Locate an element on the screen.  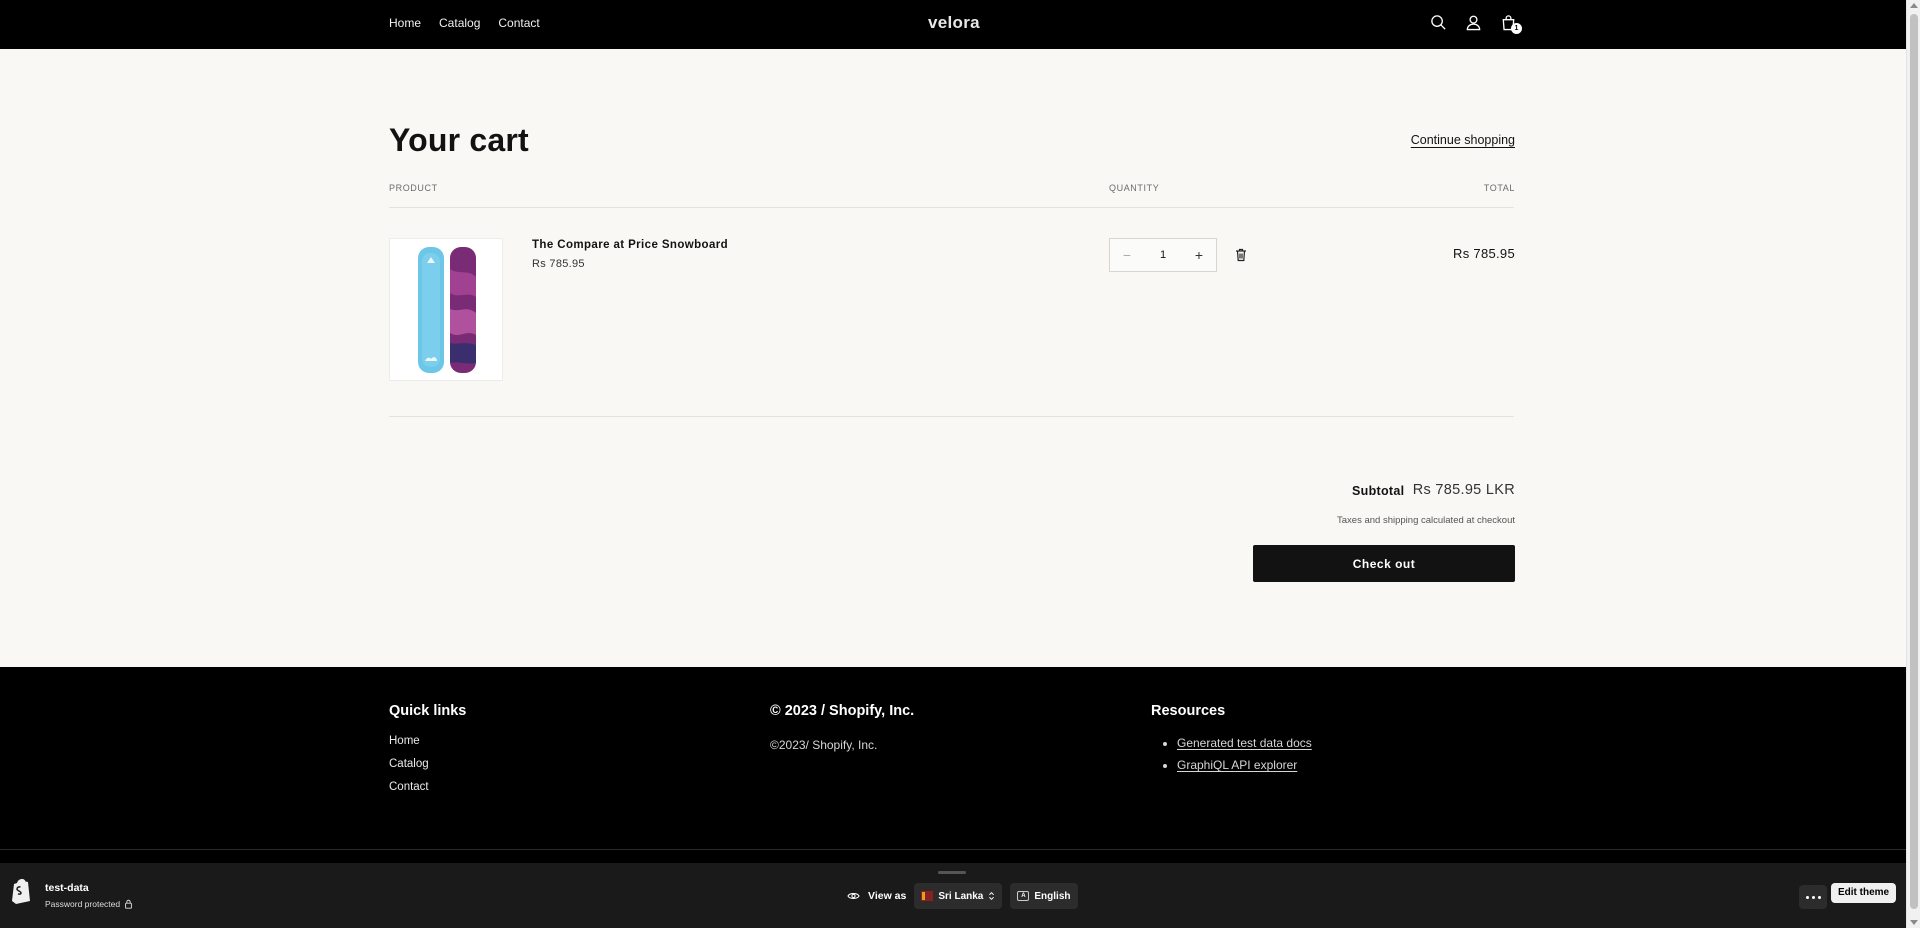
nav-home: Home is located at coordinates (405, 23).